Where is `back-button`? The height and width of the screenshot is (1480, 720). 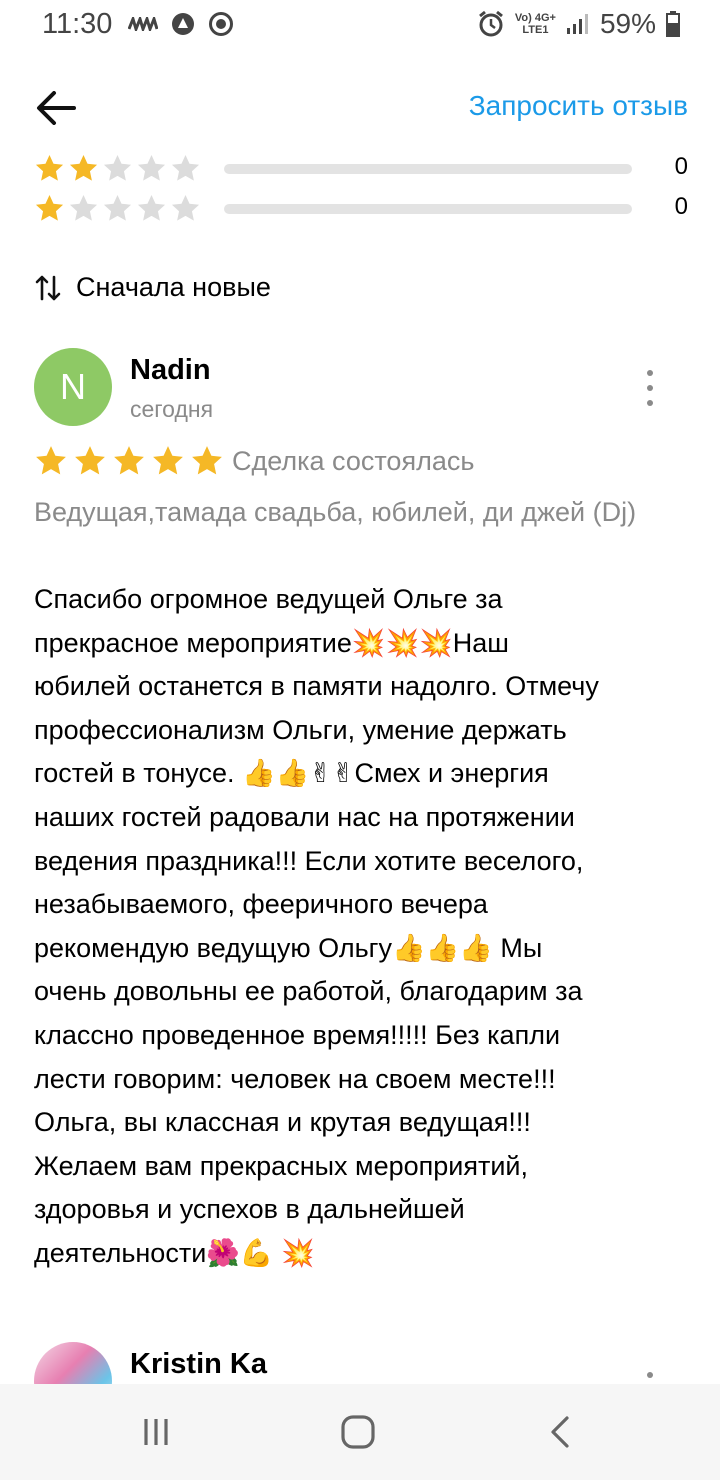 back-button is located at coordinates (56, 108).